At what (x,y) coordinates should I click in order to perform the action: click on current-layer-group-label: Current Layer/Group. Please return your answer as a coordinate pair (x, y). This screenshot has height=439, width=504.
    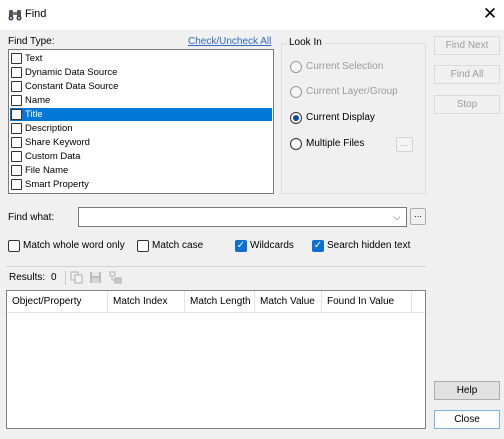
    Looking at the image, I should click on (352, 91).